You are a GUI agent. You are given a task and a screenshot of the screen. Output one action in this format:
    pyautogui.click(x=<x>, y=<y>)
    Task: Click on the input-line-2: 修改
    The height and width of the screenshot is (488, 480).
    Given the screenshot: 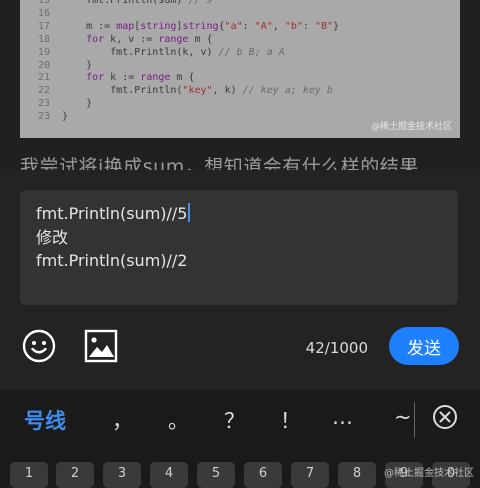 What is the action you would take?
    pyautogui.click(x=52, y=237)
    